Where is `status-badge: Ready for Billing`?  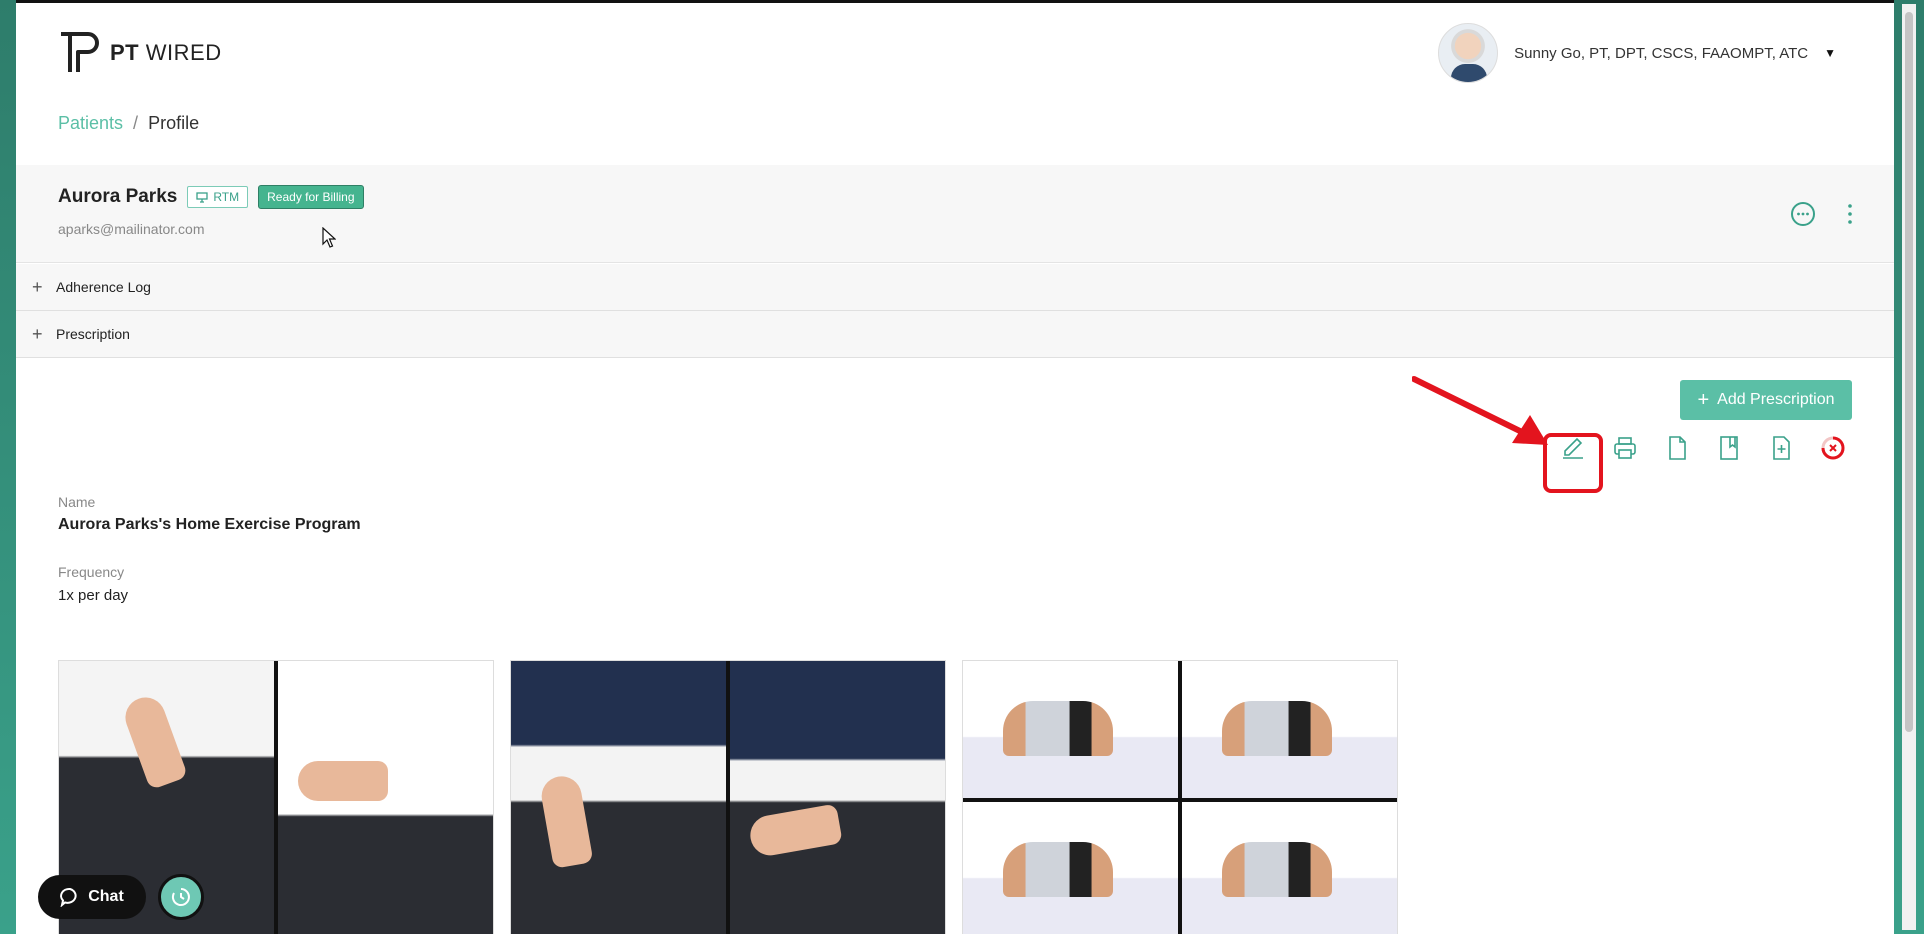
status-badge: Ready for Billing is located at coordinates (311, 197).